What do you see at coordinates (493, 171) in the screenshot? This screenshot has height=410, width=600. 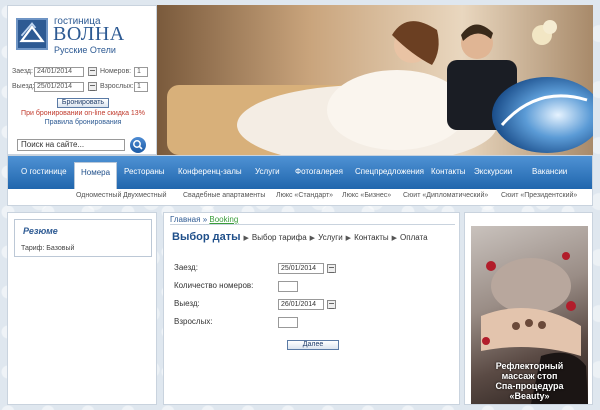 I see `nav-item-excursions: Экскурсии` at bounding box center [493, 171].